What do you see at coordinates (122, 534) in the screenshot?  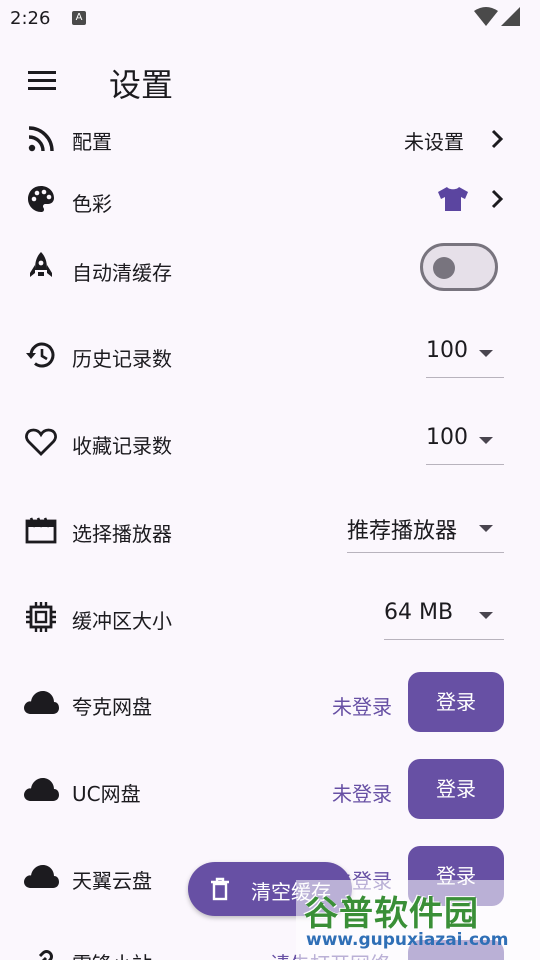 I see `setting-label: 选择播放器` at bounding box center [122, 534].